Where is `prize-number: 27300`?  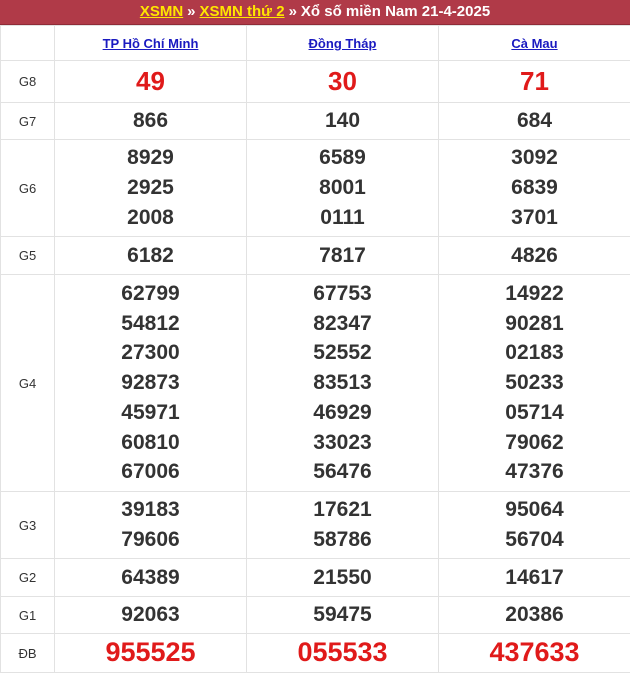 prize-number: 27300 is located at coordinates (150, 353).